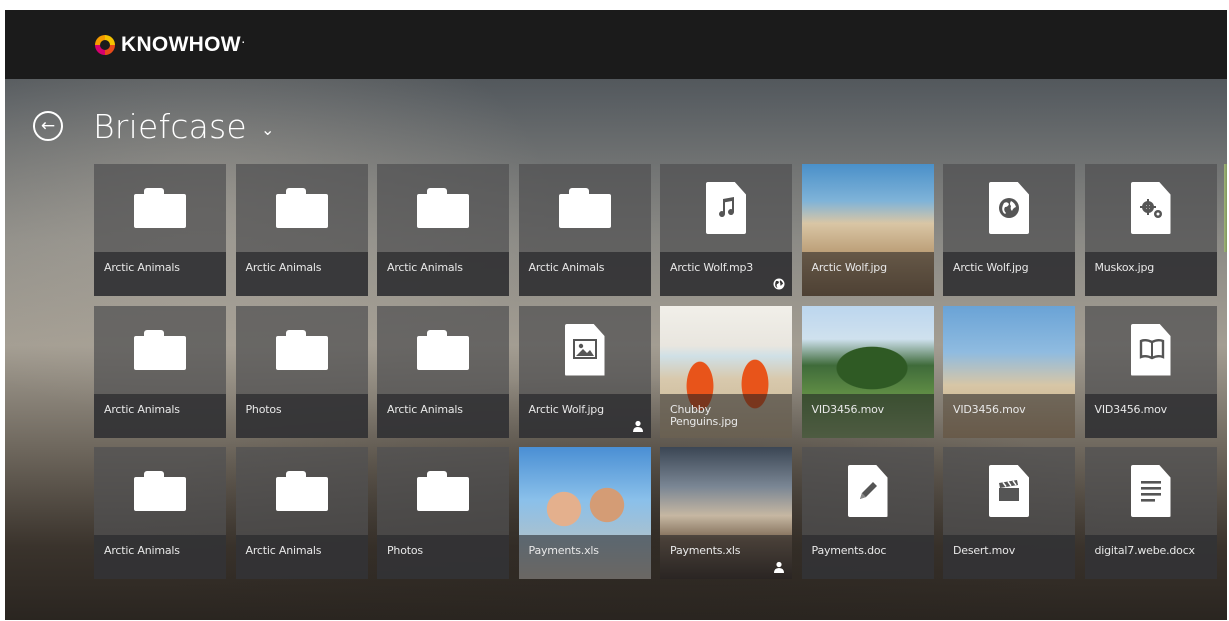 This screenshot has width=1229, height=621. I want to click on image-file-icon, so click(585, 350).